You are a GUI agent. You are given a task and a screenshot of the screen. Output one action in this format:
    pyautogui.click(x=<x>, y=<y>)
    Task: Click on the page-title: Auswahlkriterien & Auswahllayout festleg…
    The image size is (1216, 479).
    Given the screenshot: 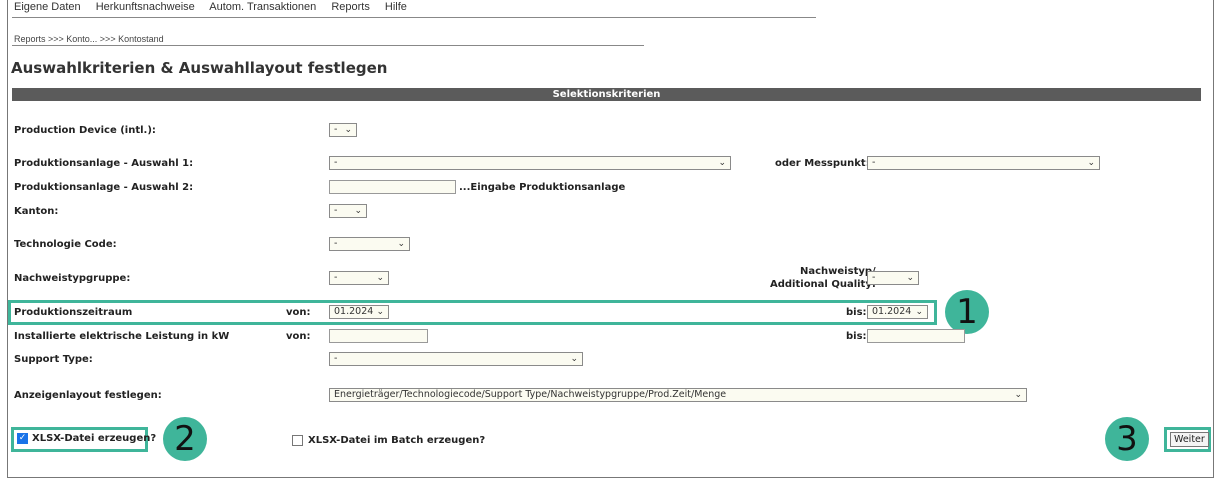 What is the action you would take?
    pyautogui.click(x=199, y=68)
    